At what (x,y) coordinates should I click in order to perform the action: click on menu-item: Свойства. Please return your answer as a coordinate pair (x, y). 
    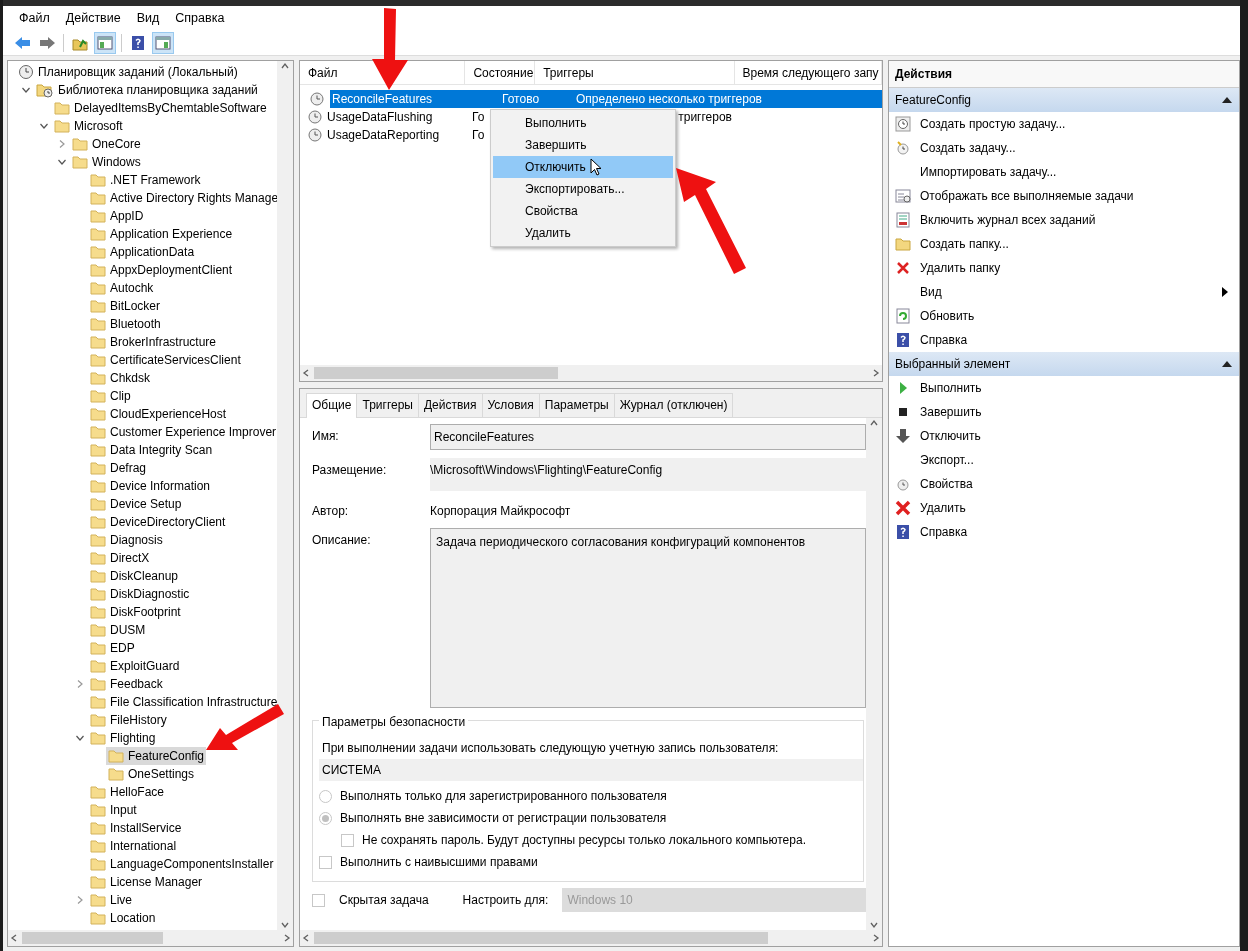
    Looking at the image, I should click on (583, 211).